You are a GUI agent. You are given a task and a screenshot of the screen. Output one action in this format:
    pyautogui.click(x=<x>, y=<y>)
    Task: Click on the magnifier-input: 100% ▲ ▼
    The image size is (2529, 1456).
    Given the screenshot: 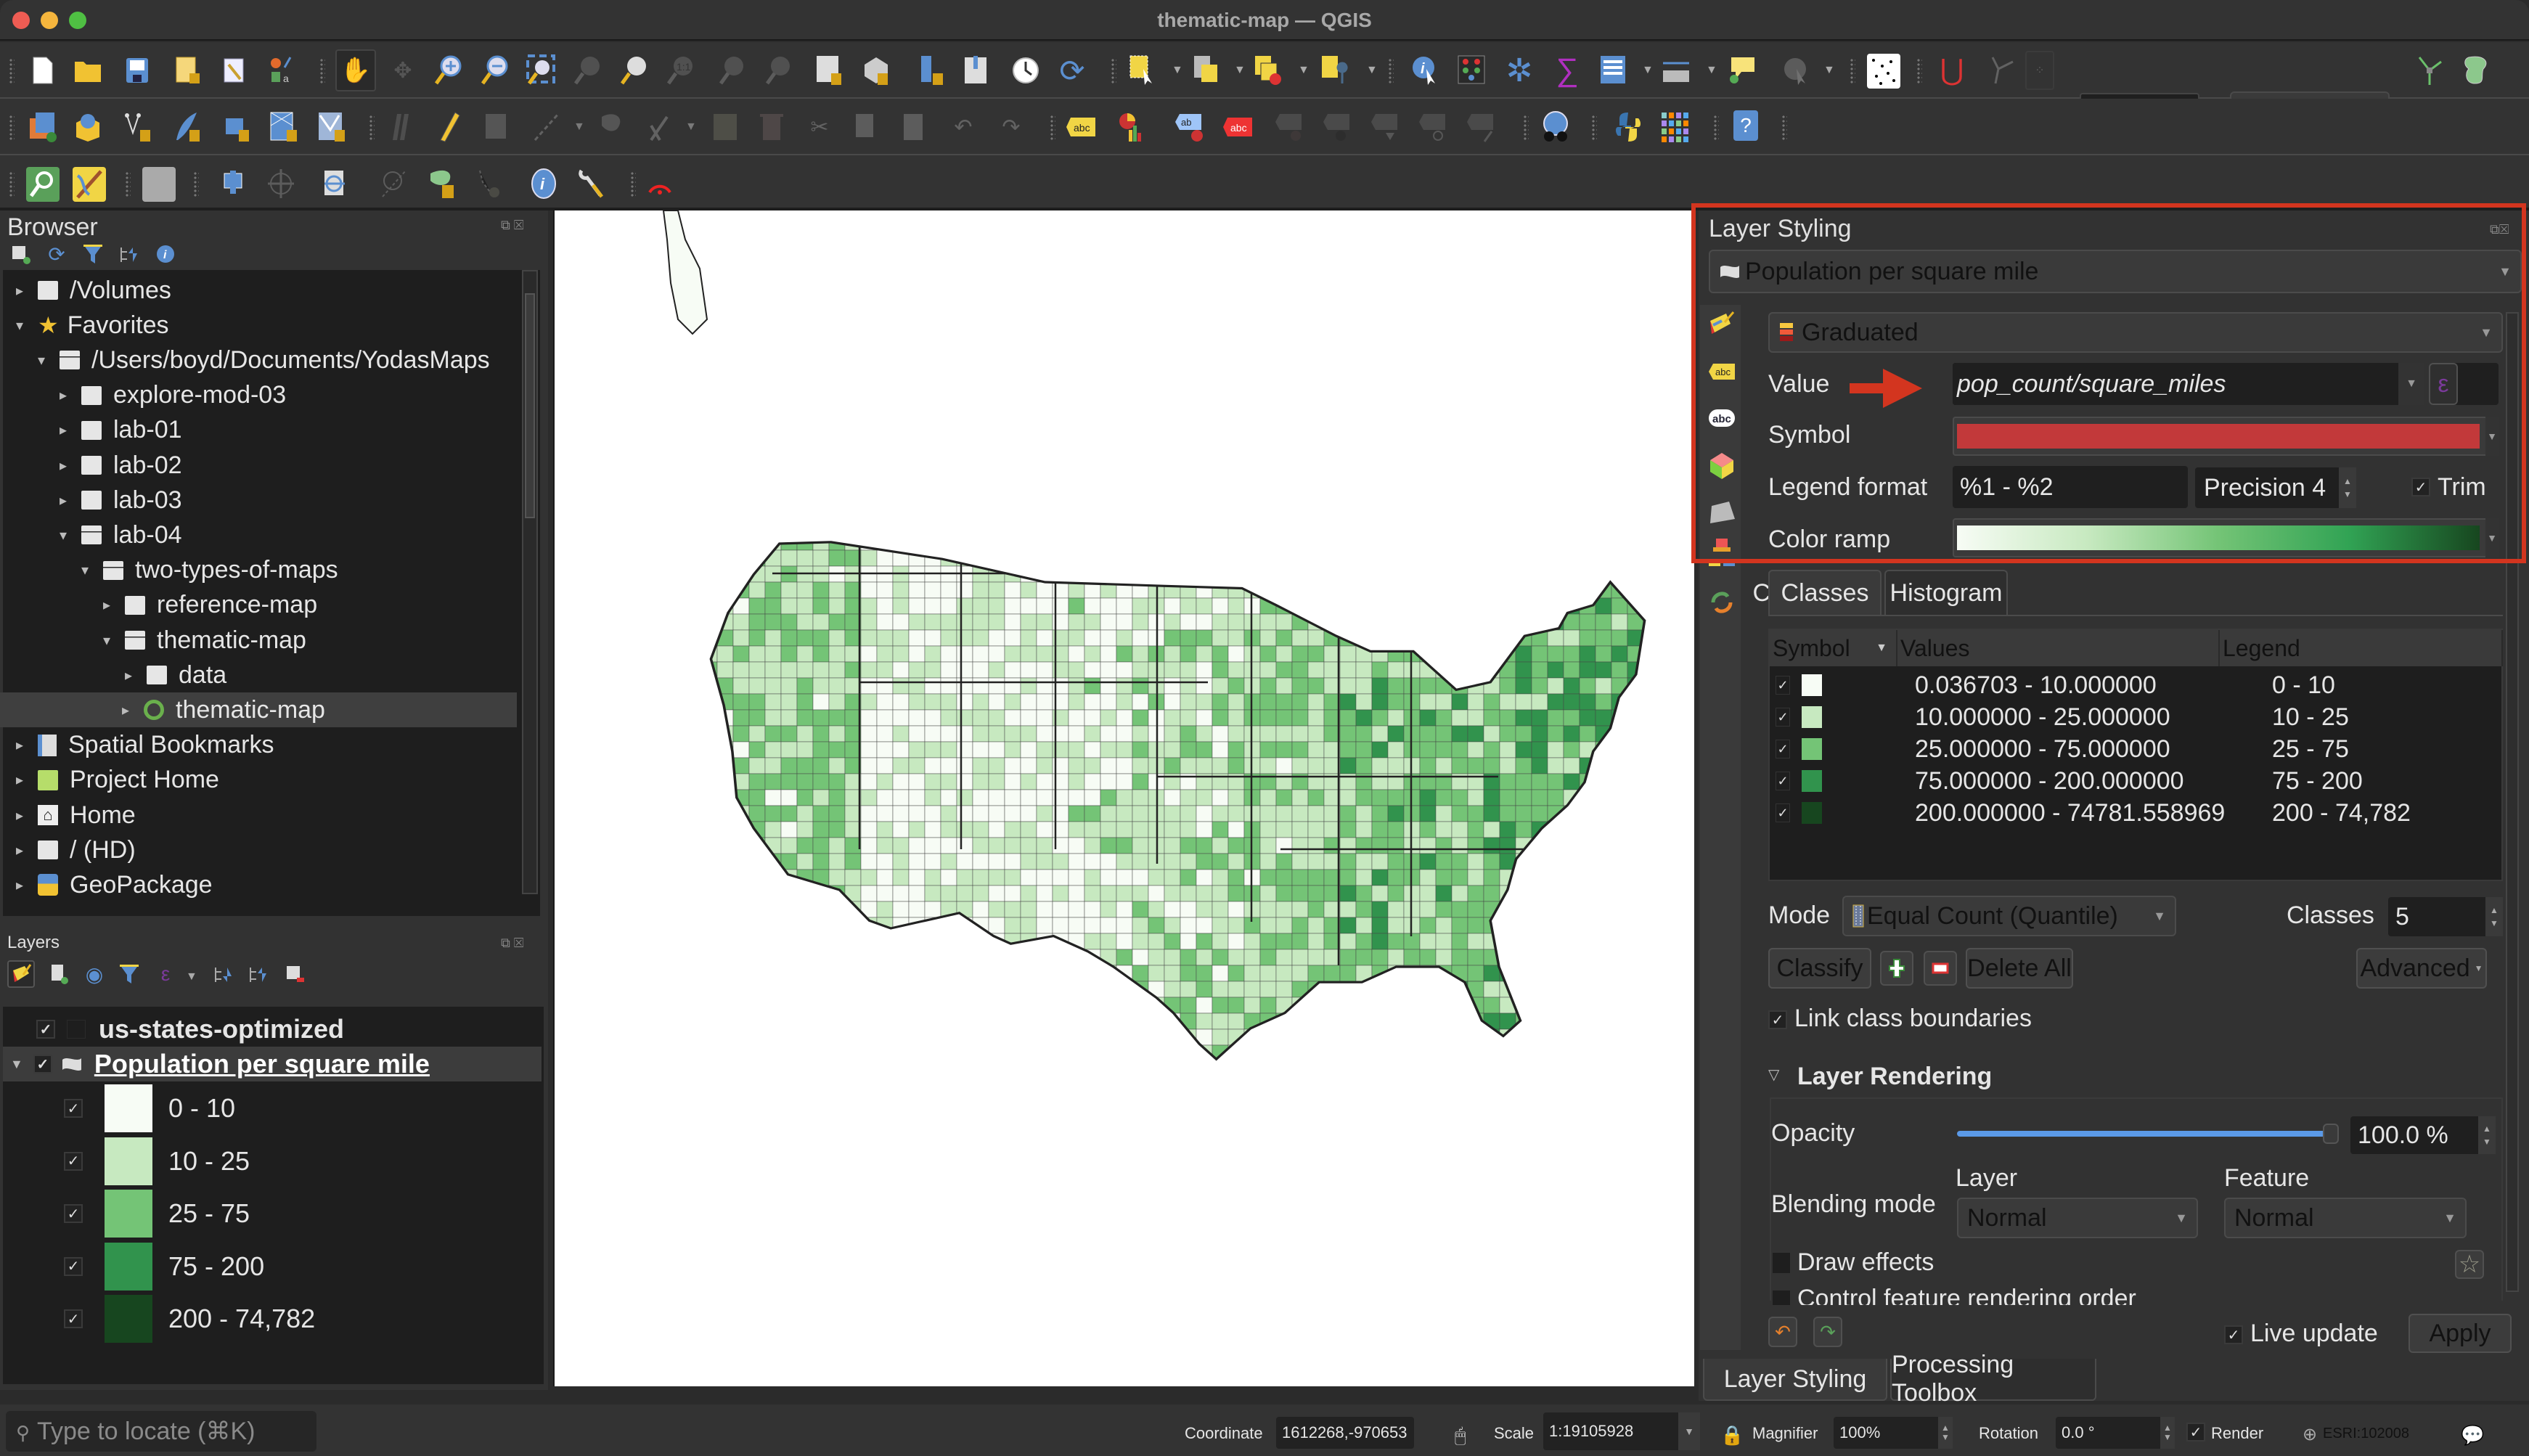 What is the action you would take?
    pyautogui.click(x=1893, y=1433)
    